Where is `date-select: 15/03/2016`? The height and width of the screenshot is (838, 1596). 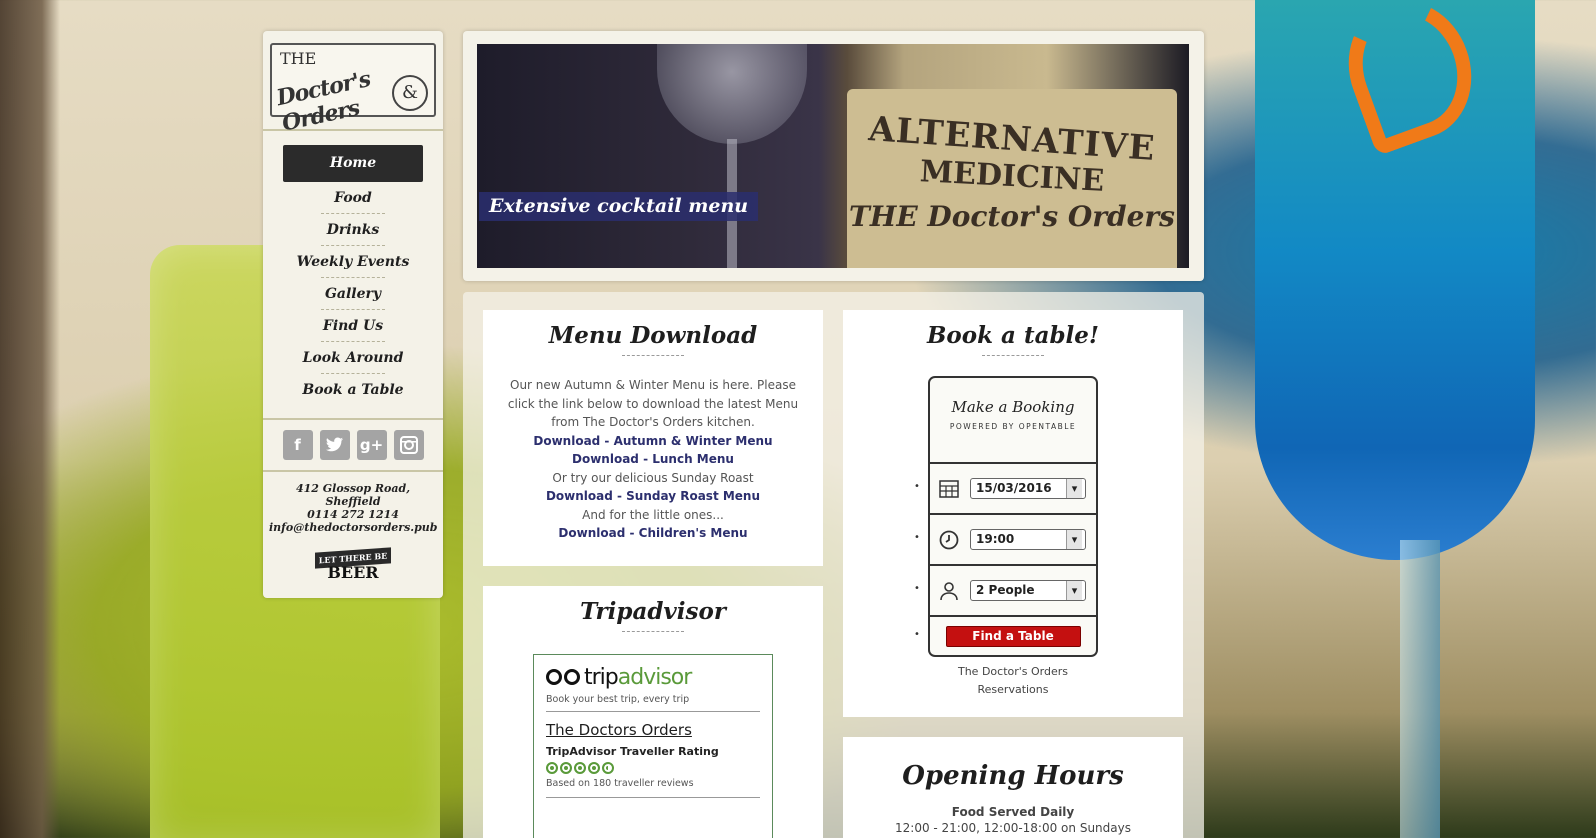
date-select: 15/03/2016 is located at coordinates (1028, 488).